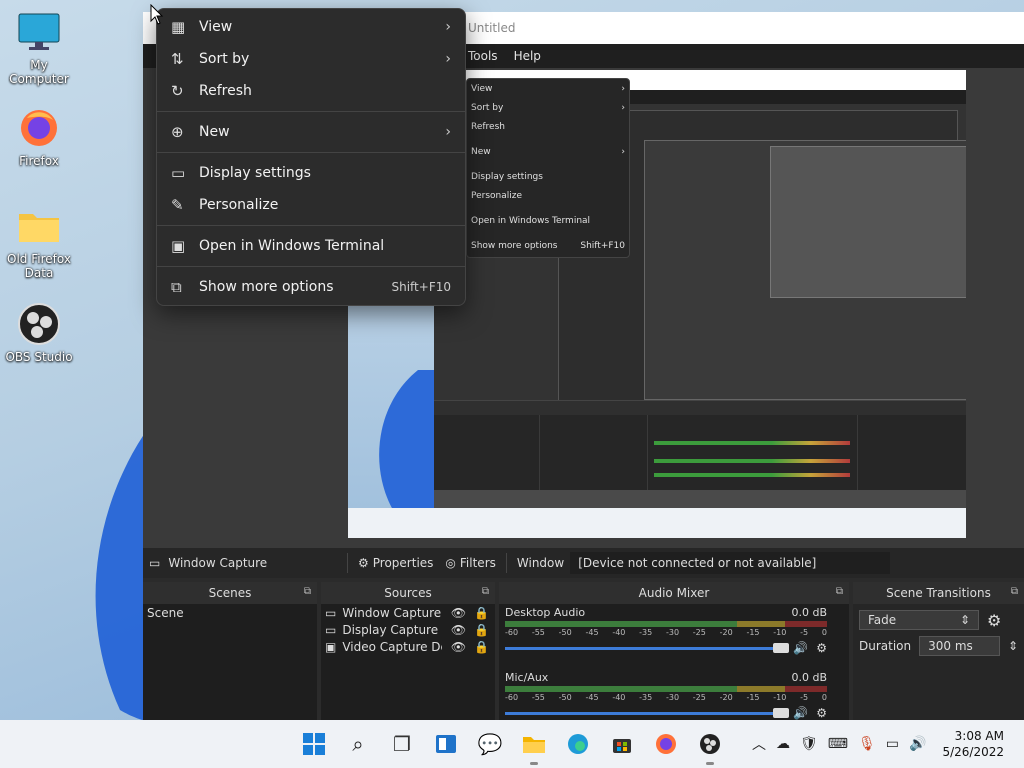 The width and height of the screenshot is (1024, 768). I want to click on menu-item-personalize: ✎ Personalize, so click(311, 205).